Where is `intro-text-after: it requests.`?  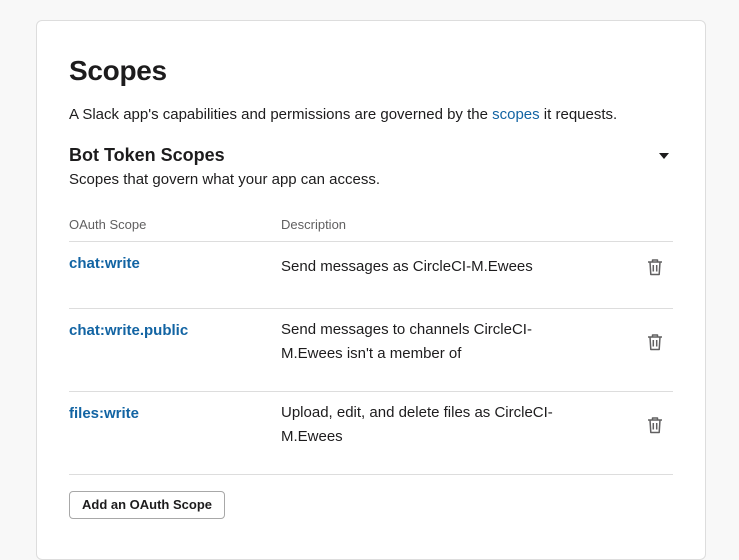
intro-text-after: it requests. is located at coordinates (578, 114).